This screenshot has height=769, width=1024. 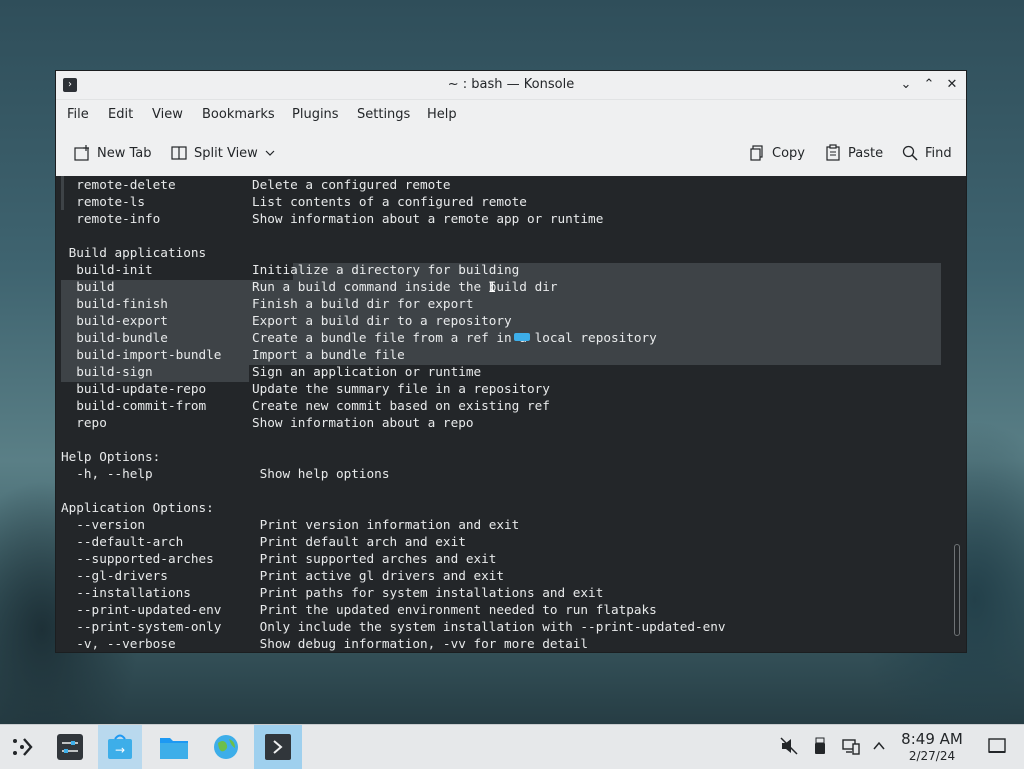 I want to click on terminal-line: build-import-bundle Import a bundle file, so click(x=233, y=354).